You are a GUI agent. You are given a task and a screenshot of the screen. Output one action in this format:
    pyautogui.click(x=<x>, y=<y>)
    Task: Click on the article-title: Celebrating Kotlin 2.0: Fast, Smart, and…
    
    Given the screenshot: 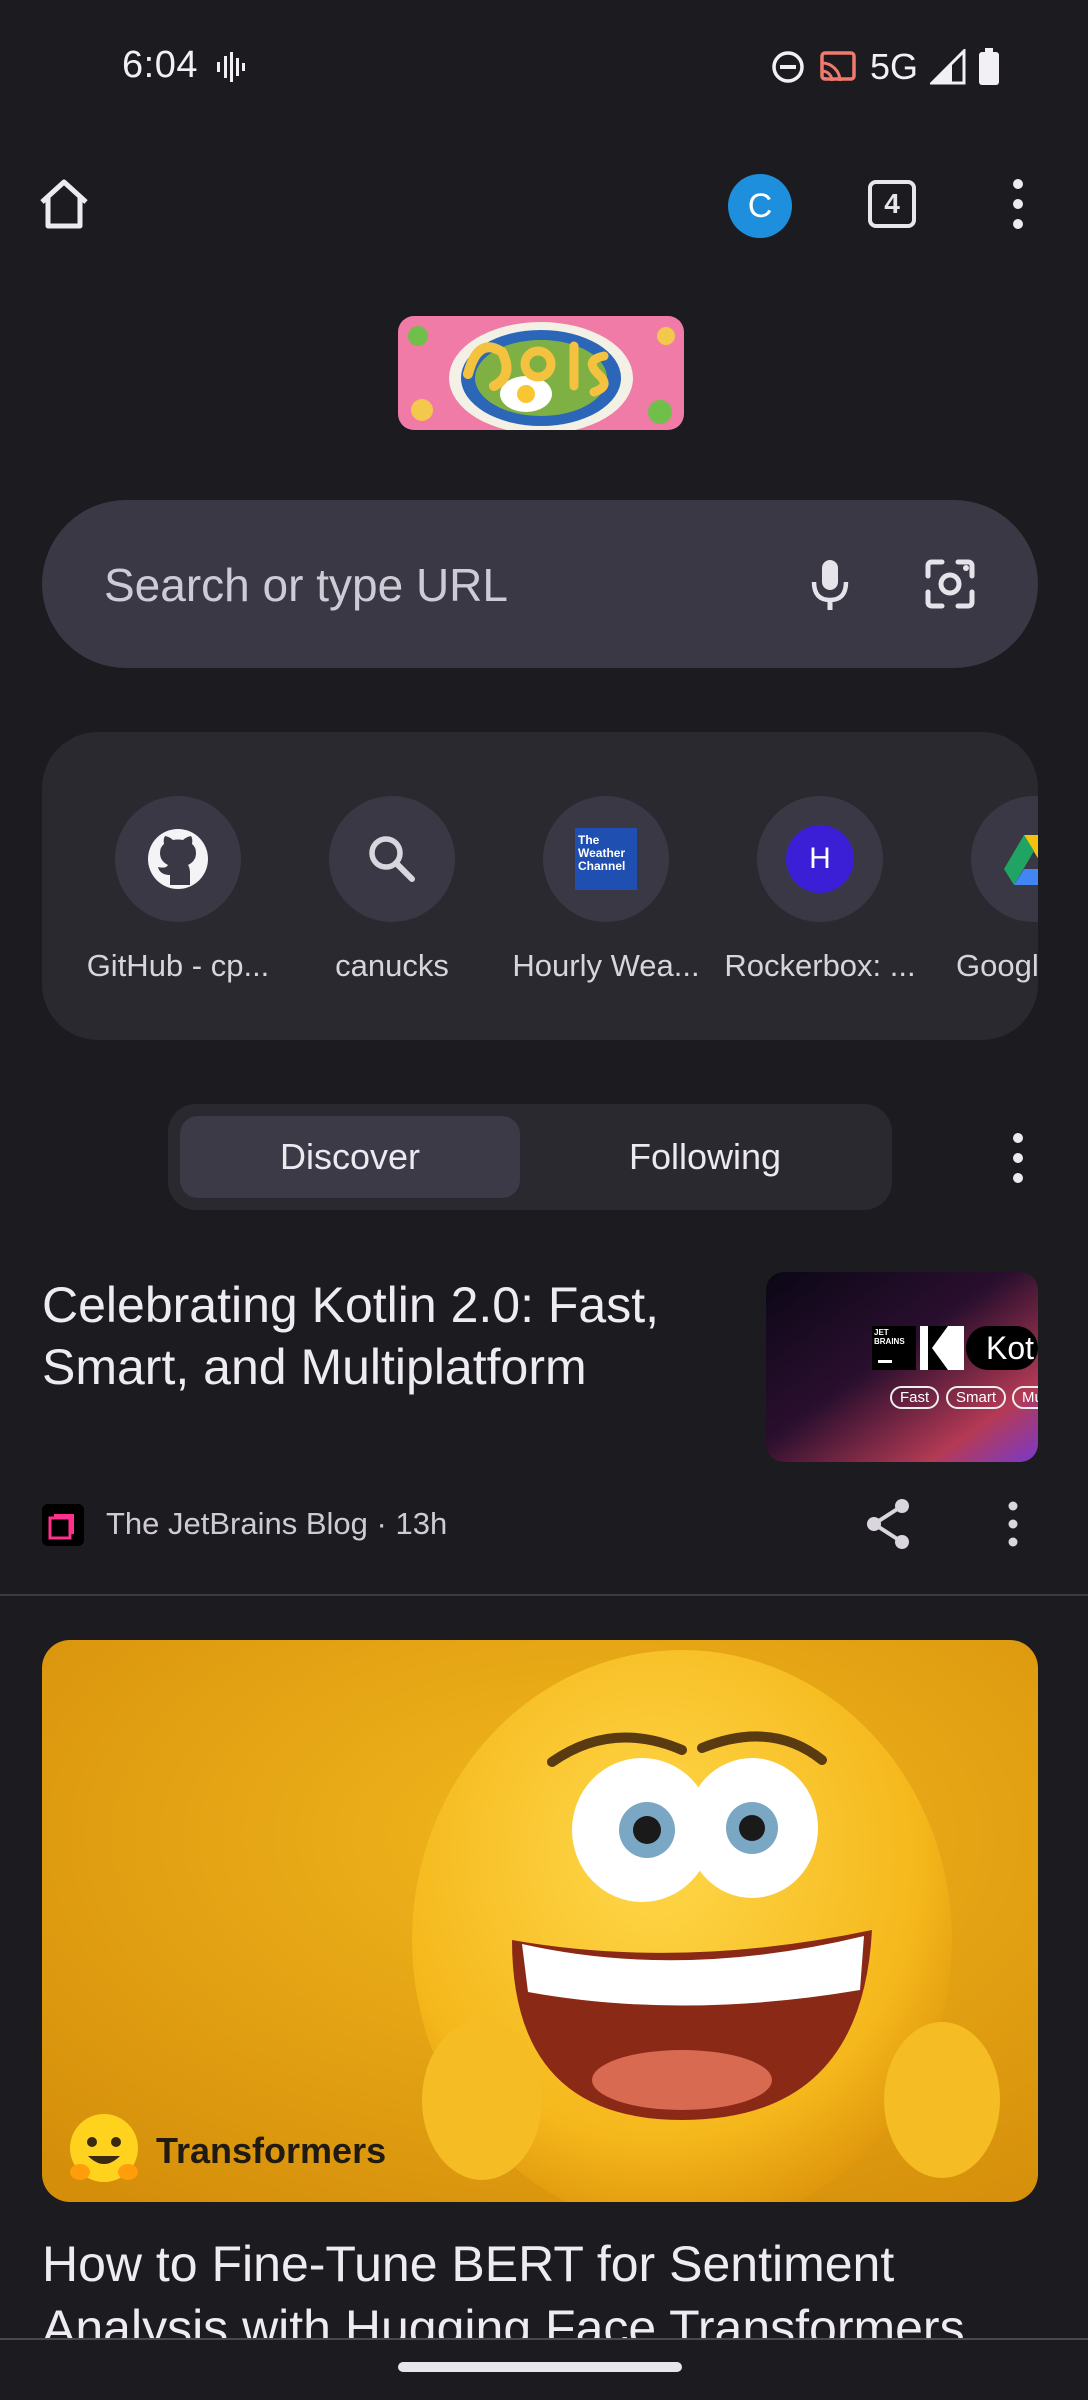 What is the action you would take?
    pyautogui.click(x=382, y=1336)
    